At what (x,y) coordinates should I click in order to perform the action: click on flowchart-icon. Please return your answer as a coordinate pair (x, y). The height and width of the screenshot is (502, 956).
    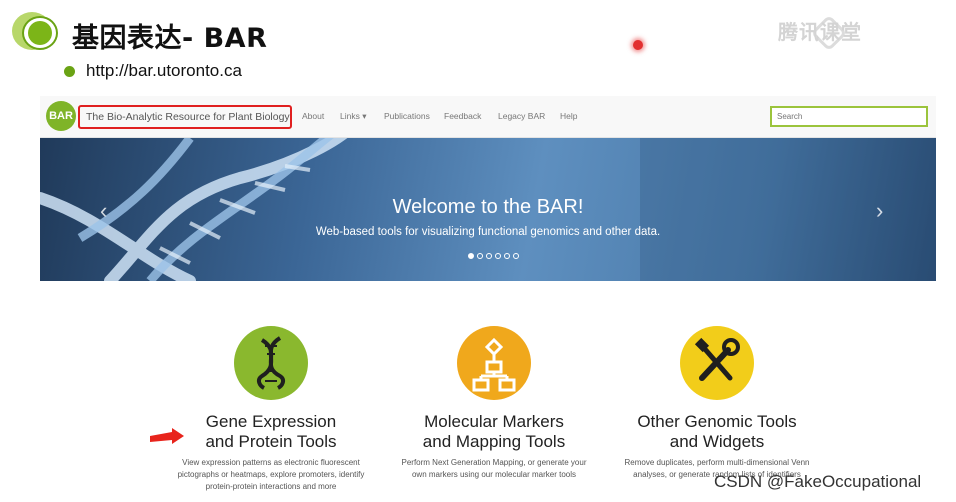
    Looking at the image, I should click on (494, 363).